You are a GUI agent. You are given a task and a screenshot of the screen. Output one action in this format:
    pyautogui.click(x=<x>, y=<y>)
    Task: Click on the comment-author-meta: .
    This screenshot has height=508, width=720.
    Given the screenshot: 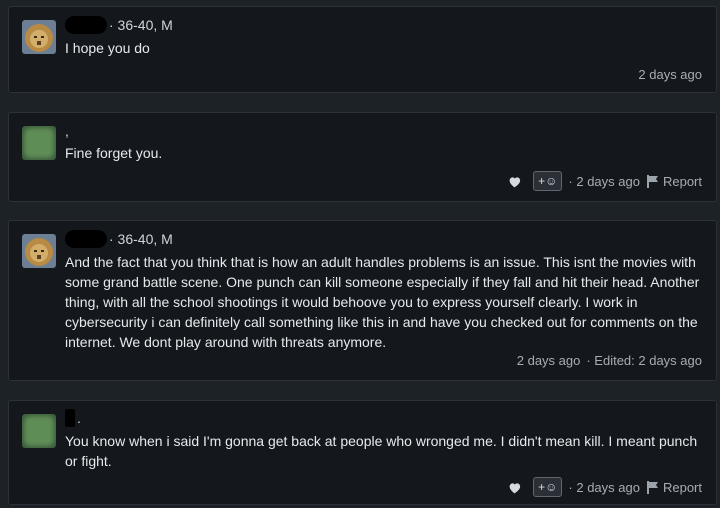 What is the action you would take?
    pyautogui.click(x=73, y=418)
    